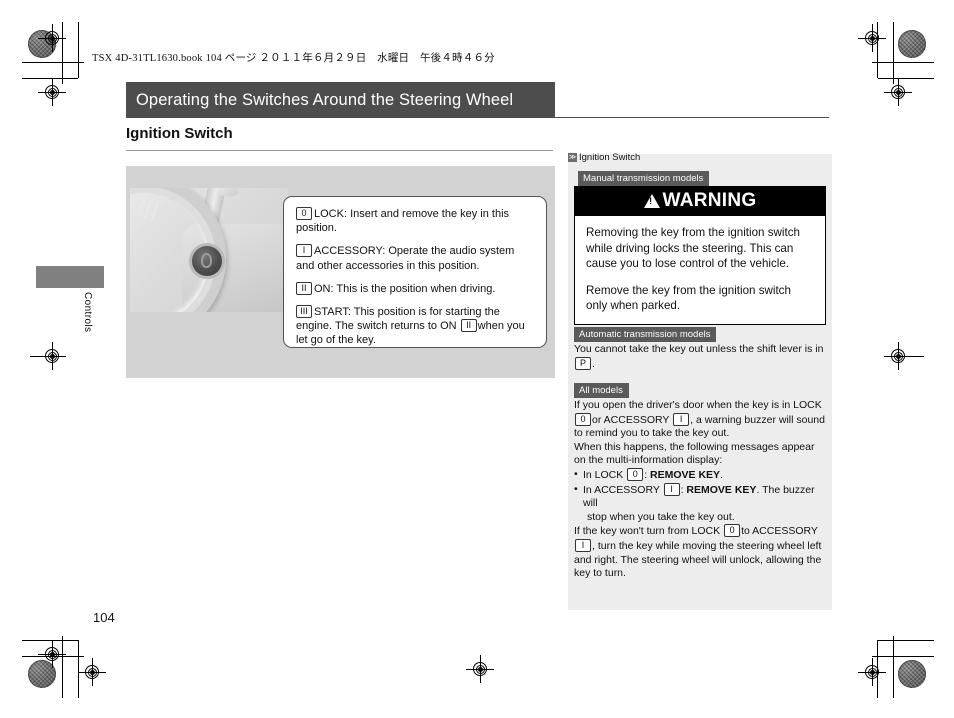  Describe the element at coordinates (62, 53) in the screenshot. I see `crop-line-top-left-v` at that location.